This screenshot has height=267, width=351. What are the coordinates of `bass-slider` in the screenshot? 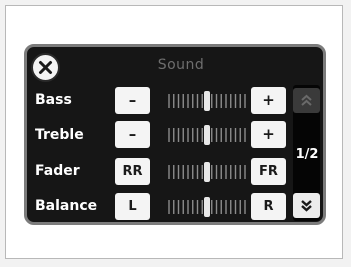 It's located at (207, 101).